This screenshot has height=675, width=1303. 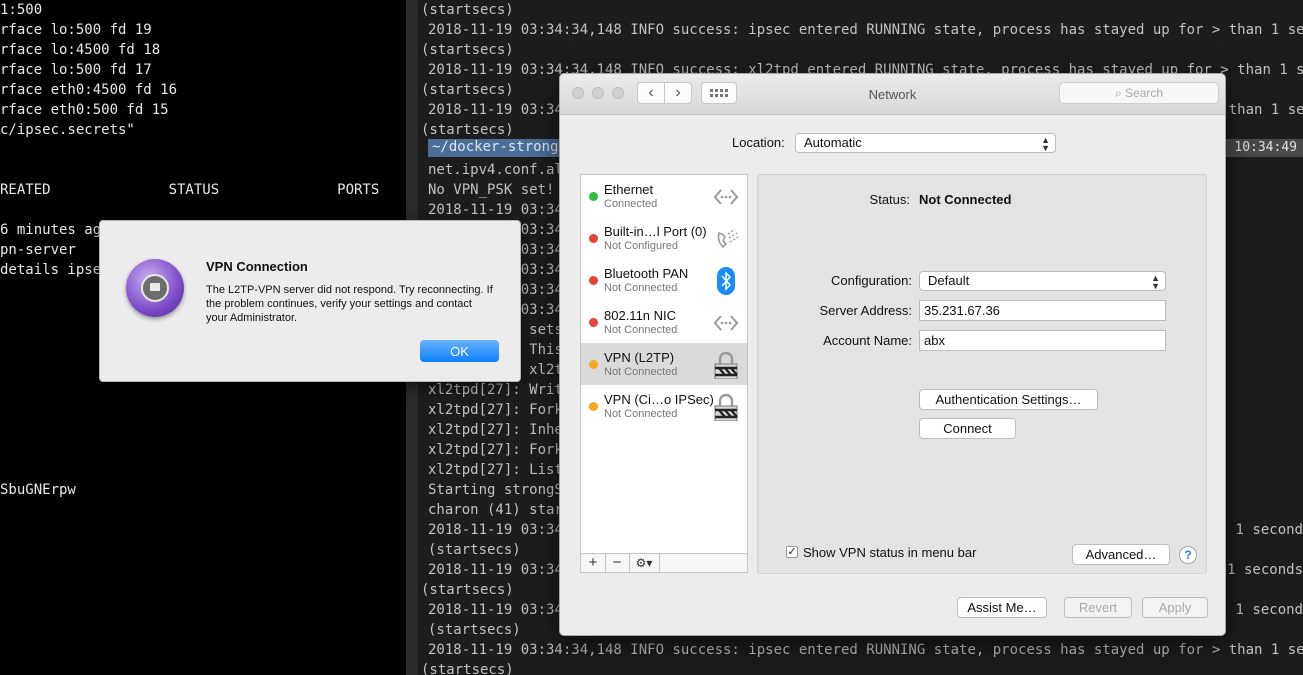 What do you see at coordinates (664, 196) in the screenshot?
I see `service-item: Ethernet Connected` at bounding box center [664, 196].